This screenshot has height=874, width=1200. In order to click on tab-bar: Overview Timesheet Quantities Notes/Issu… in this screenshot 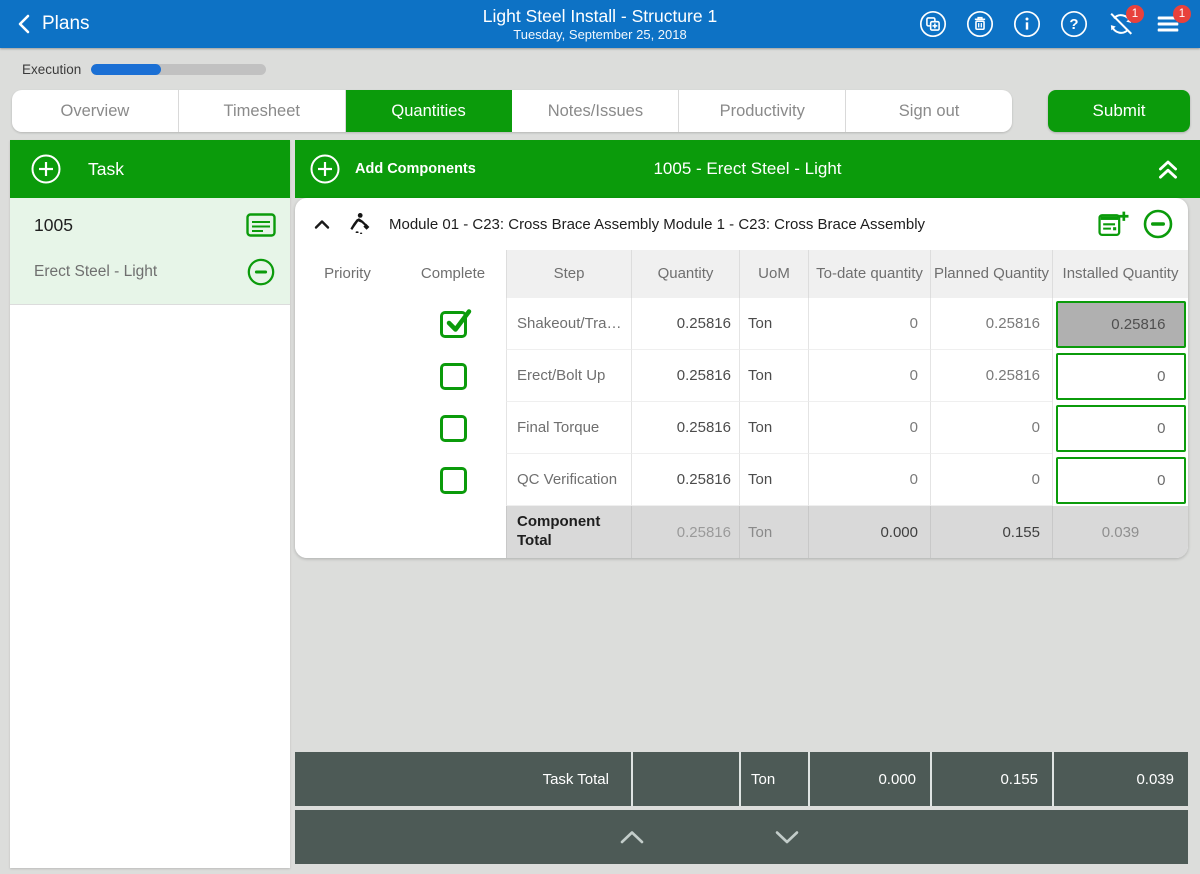, I will do `click(512, 111)`.